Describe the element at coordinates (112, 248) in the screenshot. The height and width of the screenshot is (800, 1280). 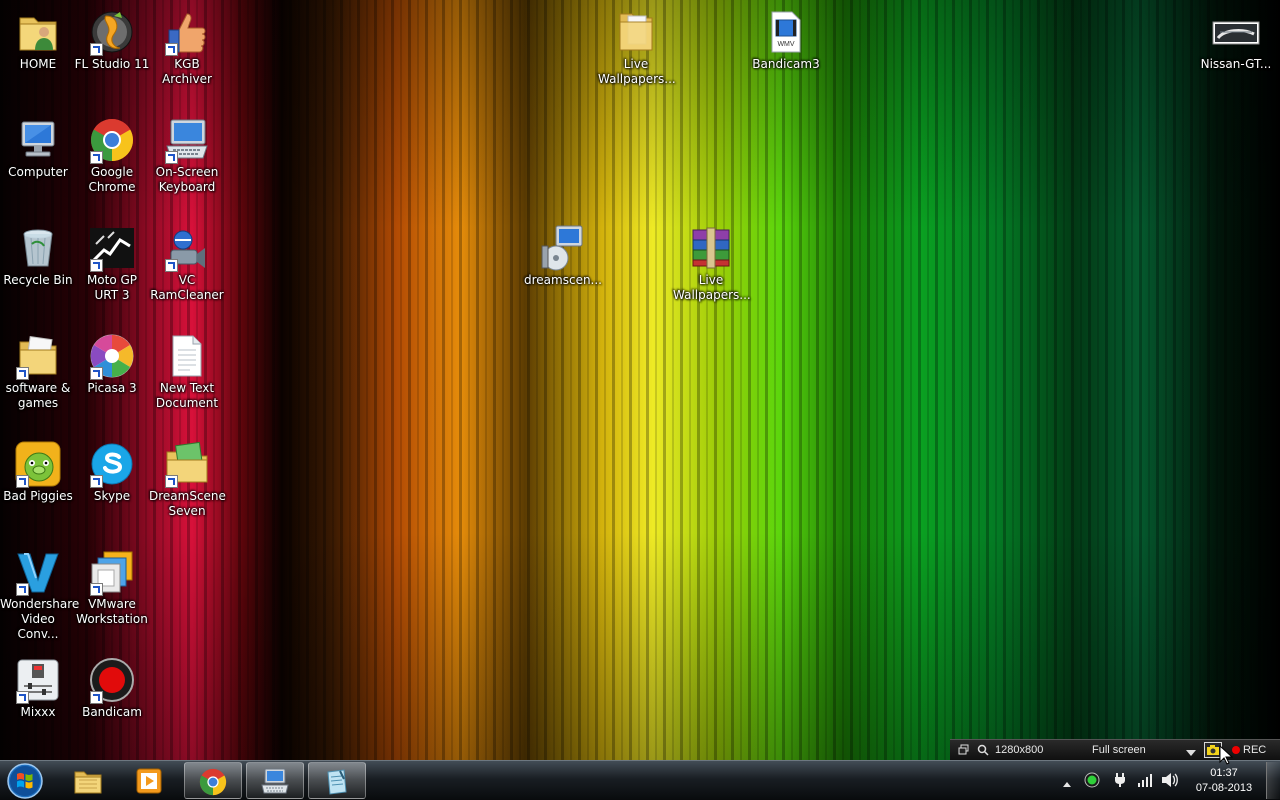
I see `motogp-icon` at that location.